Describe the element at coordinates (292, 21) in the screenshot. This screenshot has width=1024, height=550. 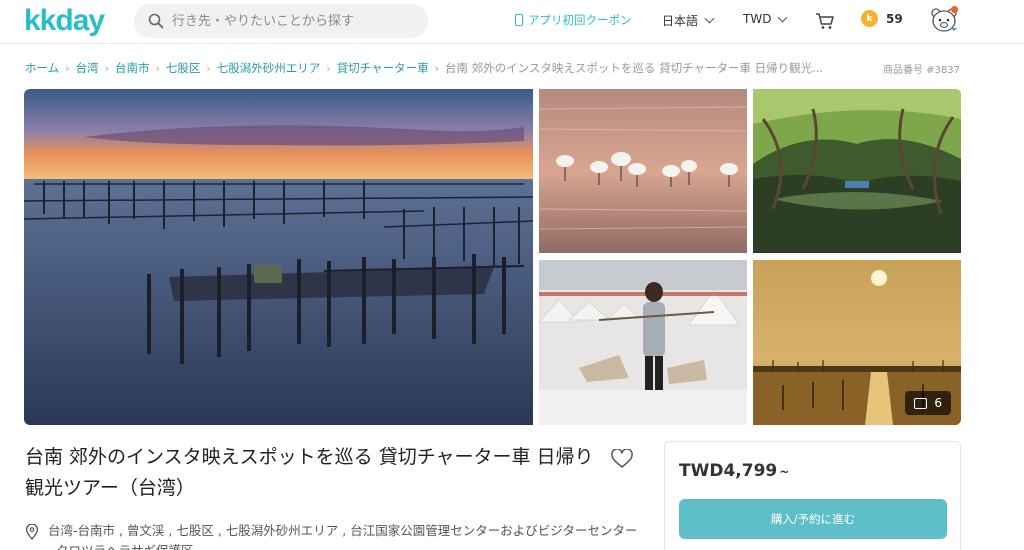
I see `search-input` at that location.